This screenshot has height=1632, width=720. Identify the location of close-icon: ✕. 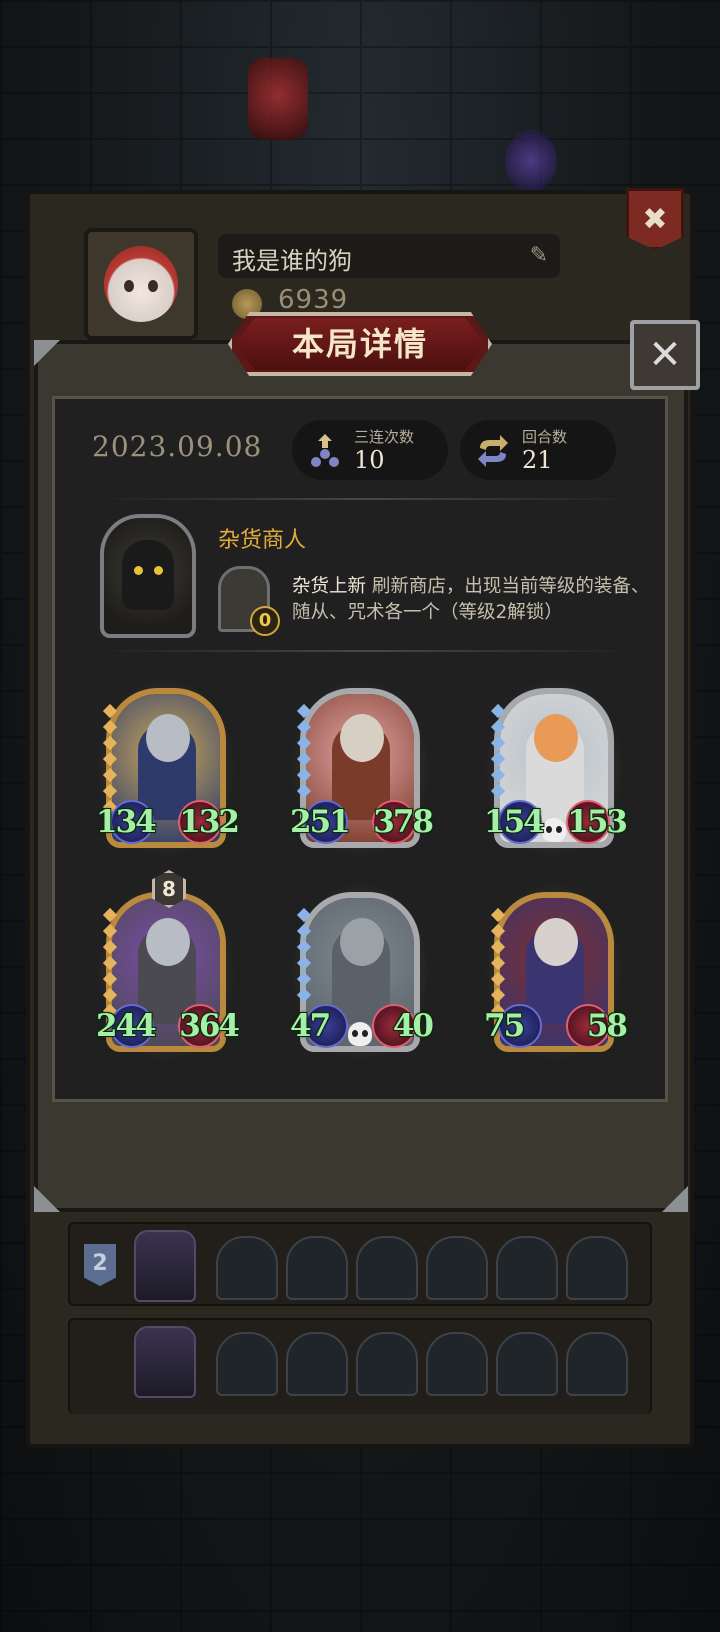
(665, 355).